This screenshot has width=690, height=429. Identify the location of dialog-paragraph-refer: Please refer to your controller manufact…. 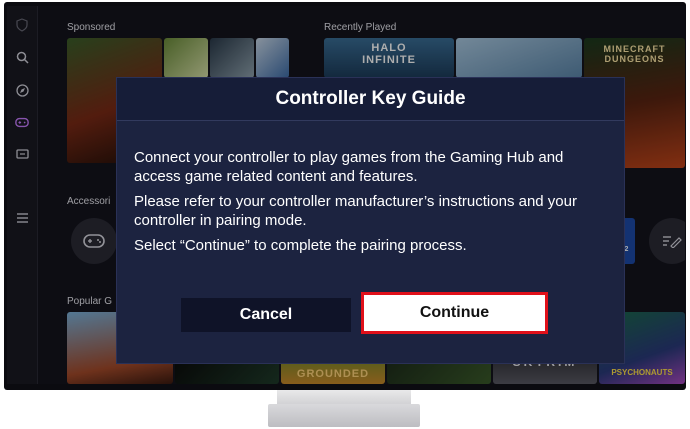
(355, 211).